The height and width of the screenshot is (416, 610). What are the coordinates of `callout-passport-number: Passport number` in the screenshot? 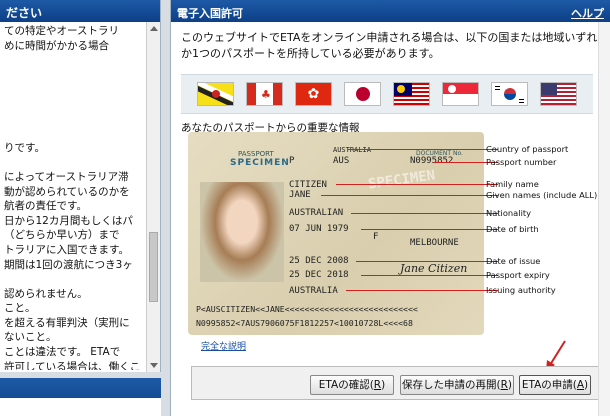 It's located at (521, 162).